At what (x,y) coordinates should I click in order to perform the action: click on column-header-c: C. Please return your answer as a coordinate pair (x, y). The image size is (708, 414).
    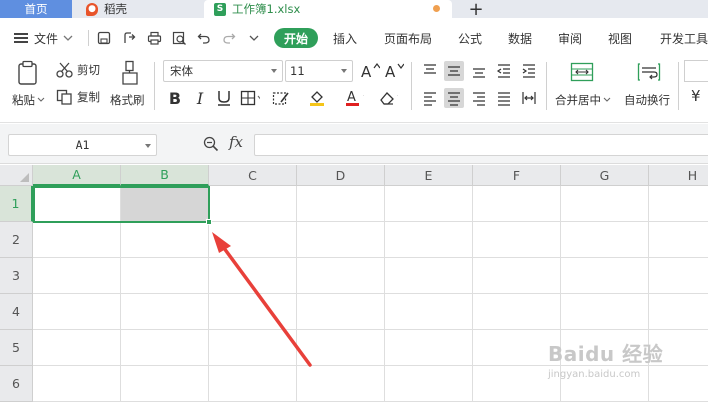
    Looking at the image, I should click on (253, 175).